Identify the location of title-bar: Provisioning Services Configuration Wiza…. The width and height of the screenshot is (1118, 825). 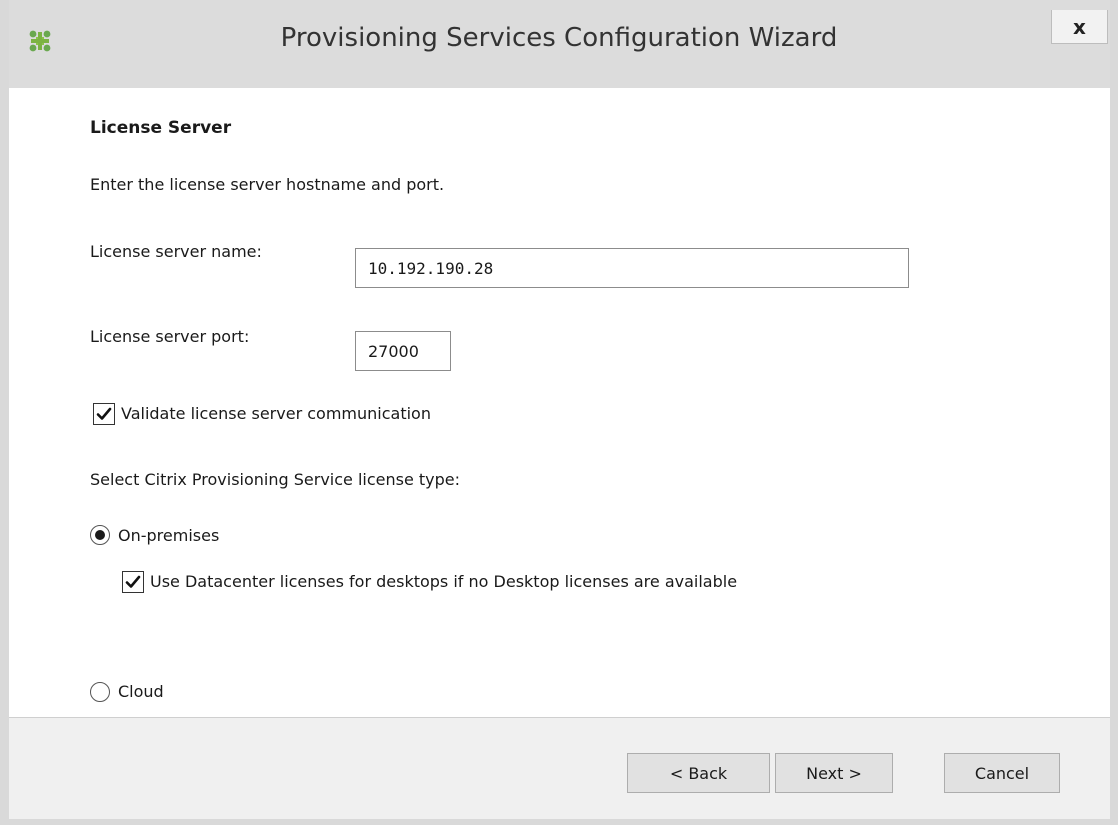
(559, 44).